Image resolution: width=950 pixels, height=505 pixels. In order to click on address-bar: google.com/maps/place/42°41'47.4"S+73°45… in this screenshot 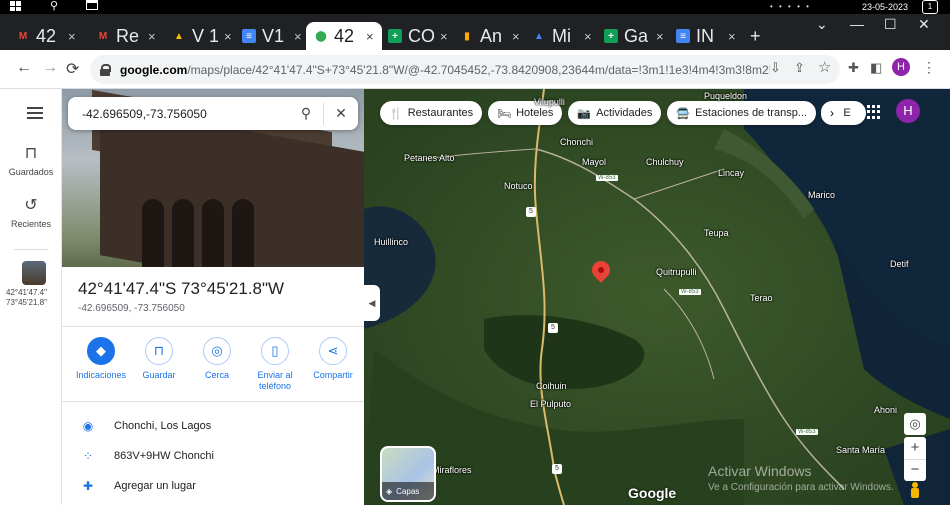, I will do `click(465, 69)`.